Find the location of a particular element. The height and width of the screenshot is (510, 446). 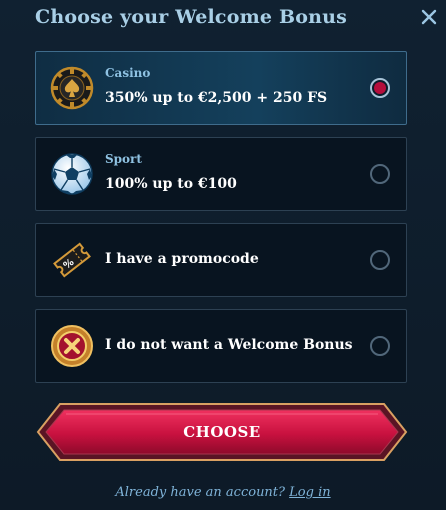

option-bonus-label: 100% up to €100 is located at coordinates (171, 184).